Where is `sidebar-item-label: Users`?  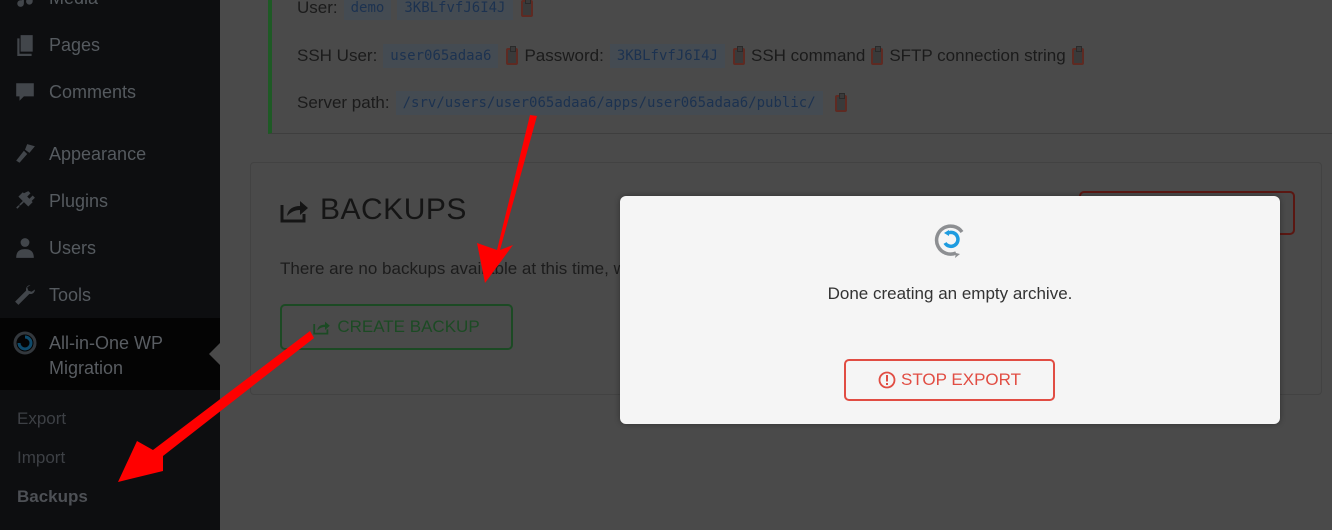 sidebar-item-label: Users is located at coordinates (73, 247).